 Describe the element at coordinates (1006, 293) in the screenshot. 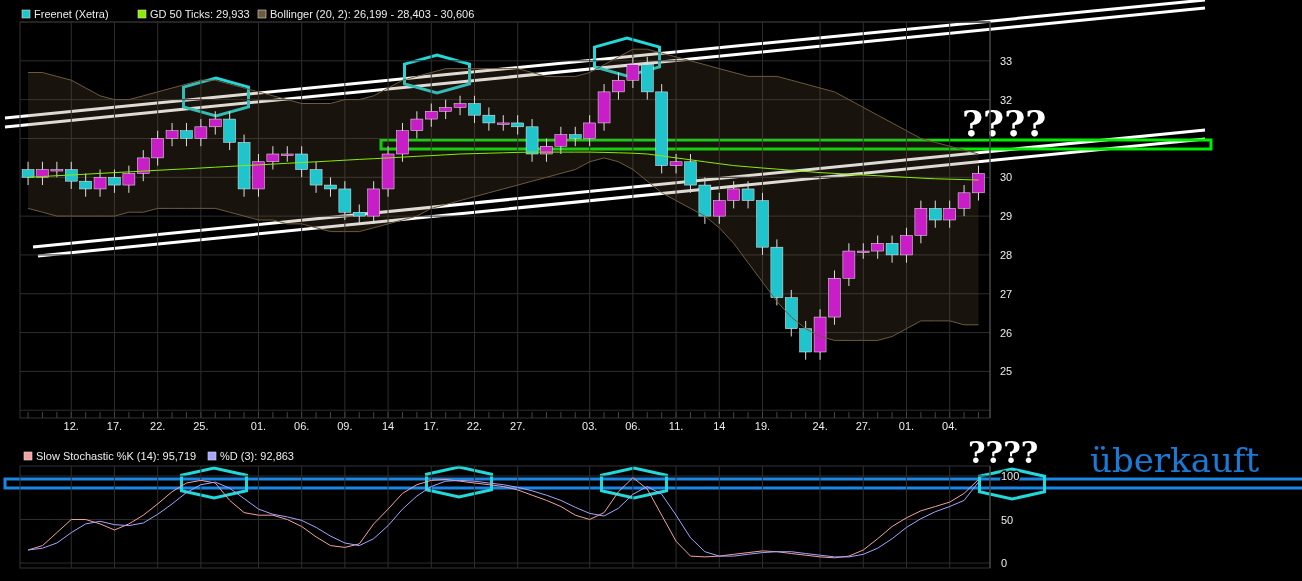

I see `axis-label: 27` at that location.